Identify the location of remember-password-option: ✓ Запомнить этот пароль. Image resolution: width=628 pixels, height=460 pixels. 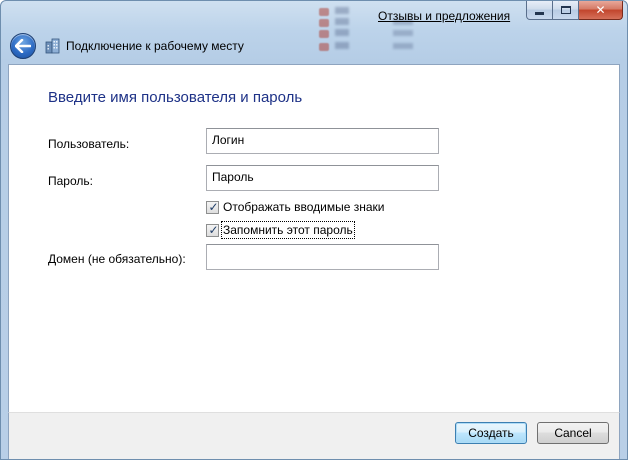
(280, 230).